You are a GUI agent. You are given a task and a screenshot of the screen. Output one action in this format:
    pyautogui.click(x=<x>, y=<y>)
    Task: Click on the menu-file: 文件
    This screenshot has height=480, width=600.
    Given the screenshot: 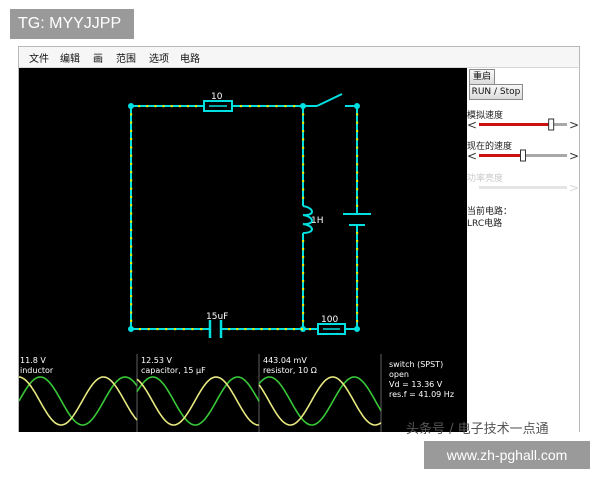 What is the action you would take?
    pyautogui.click(x=39, y=57)
    